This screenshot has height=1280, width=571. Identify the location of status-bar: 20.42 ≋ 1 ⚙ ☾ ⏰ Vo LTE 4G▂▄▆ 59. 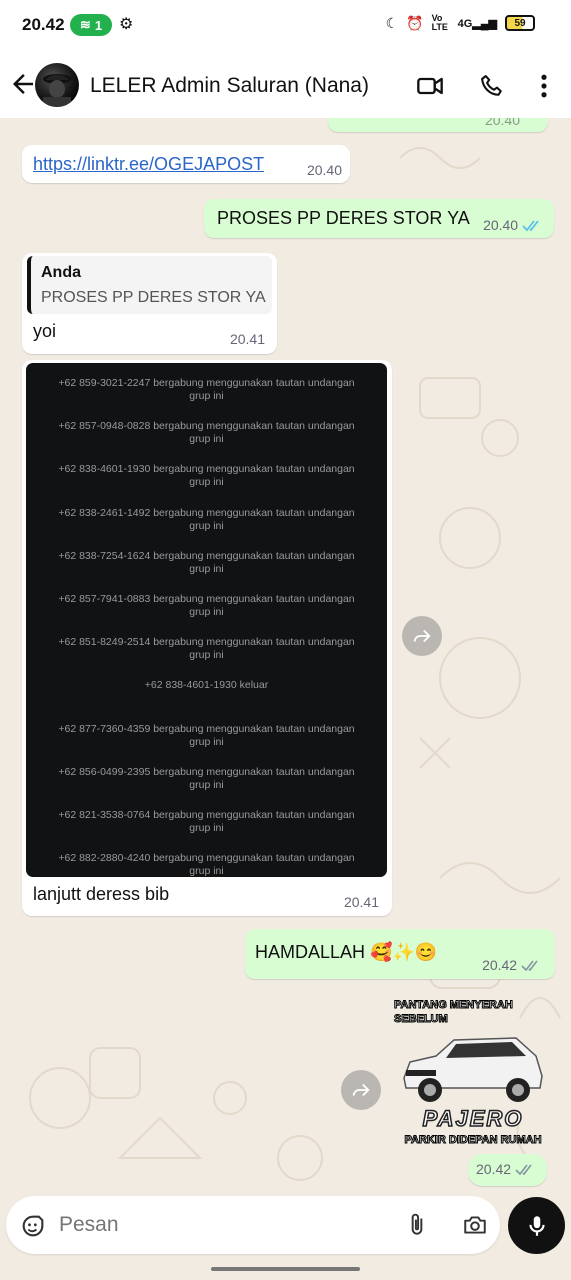
(285, 26).